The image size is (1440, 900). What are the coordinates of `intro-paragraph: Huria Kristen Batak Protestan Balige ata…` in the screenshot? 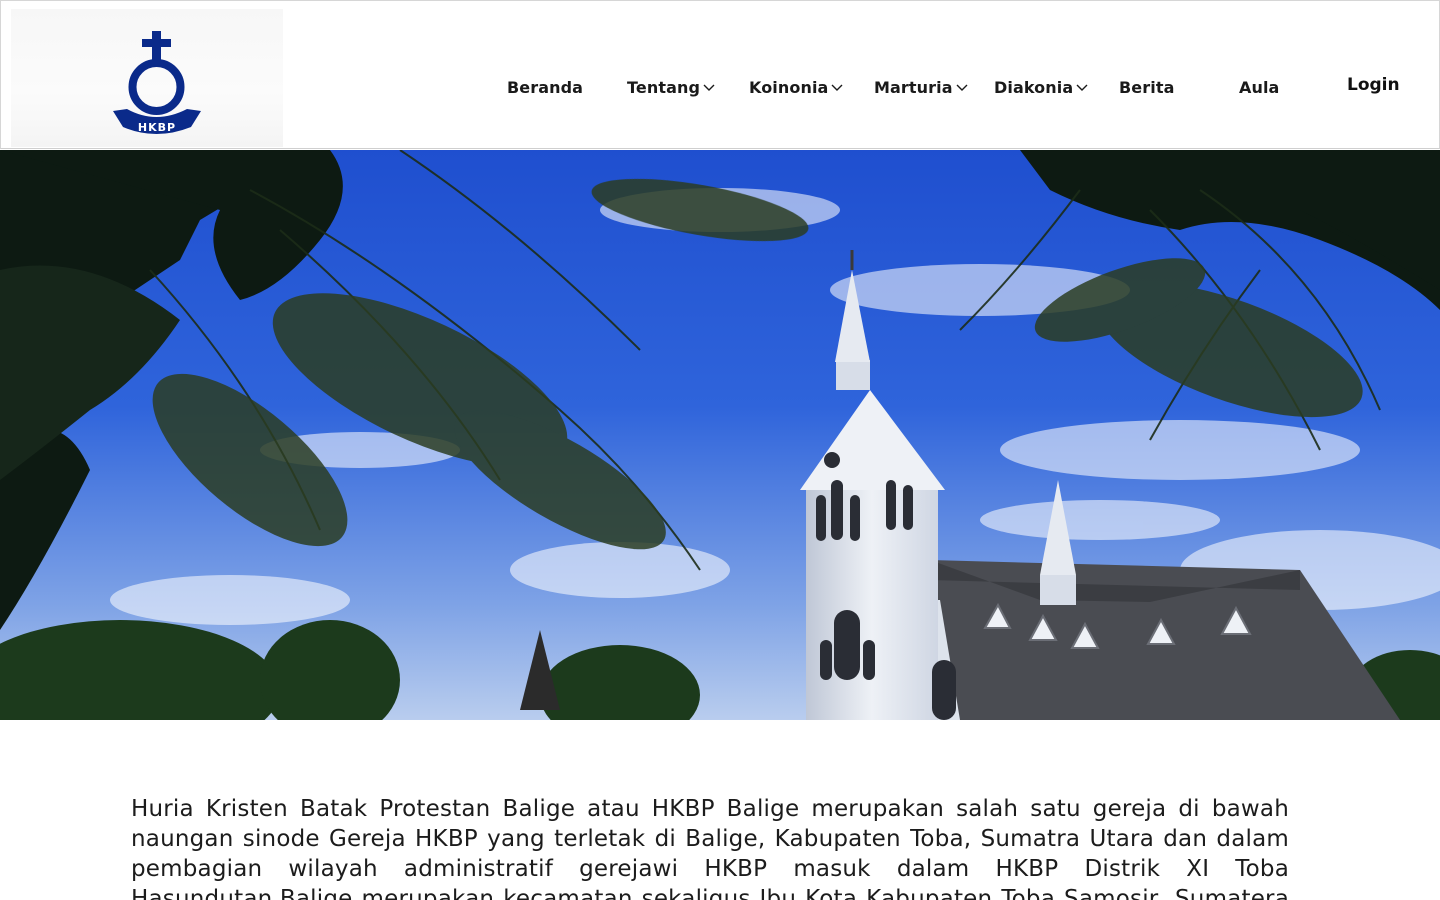 It's located at (710, 848).